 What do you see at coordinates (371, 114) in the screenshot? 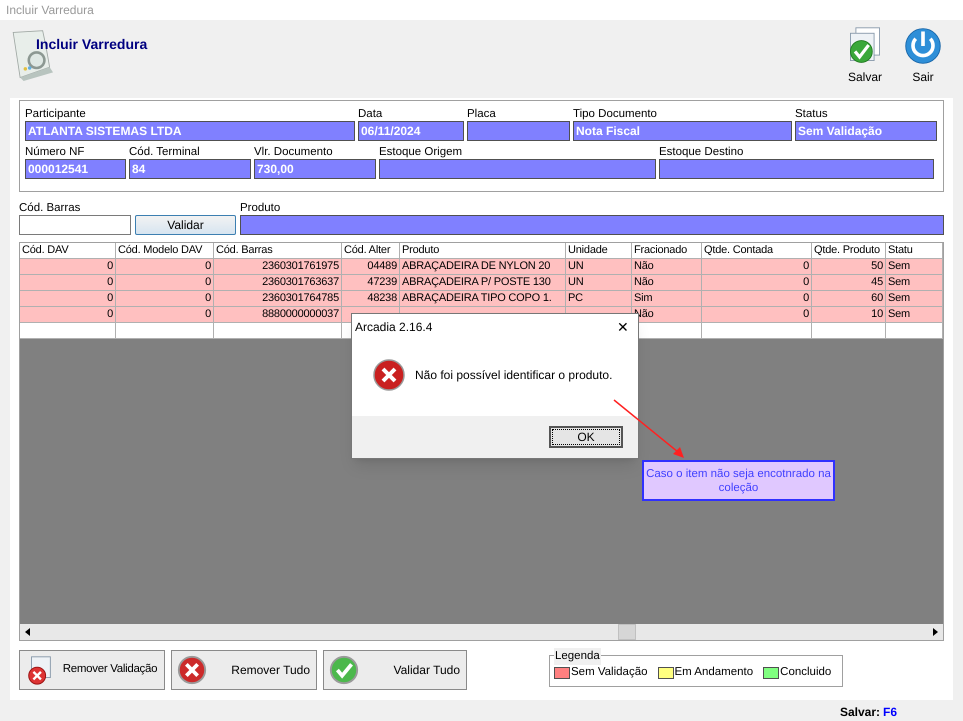
I see `field-label: Data` at bounding box center [371, 114].